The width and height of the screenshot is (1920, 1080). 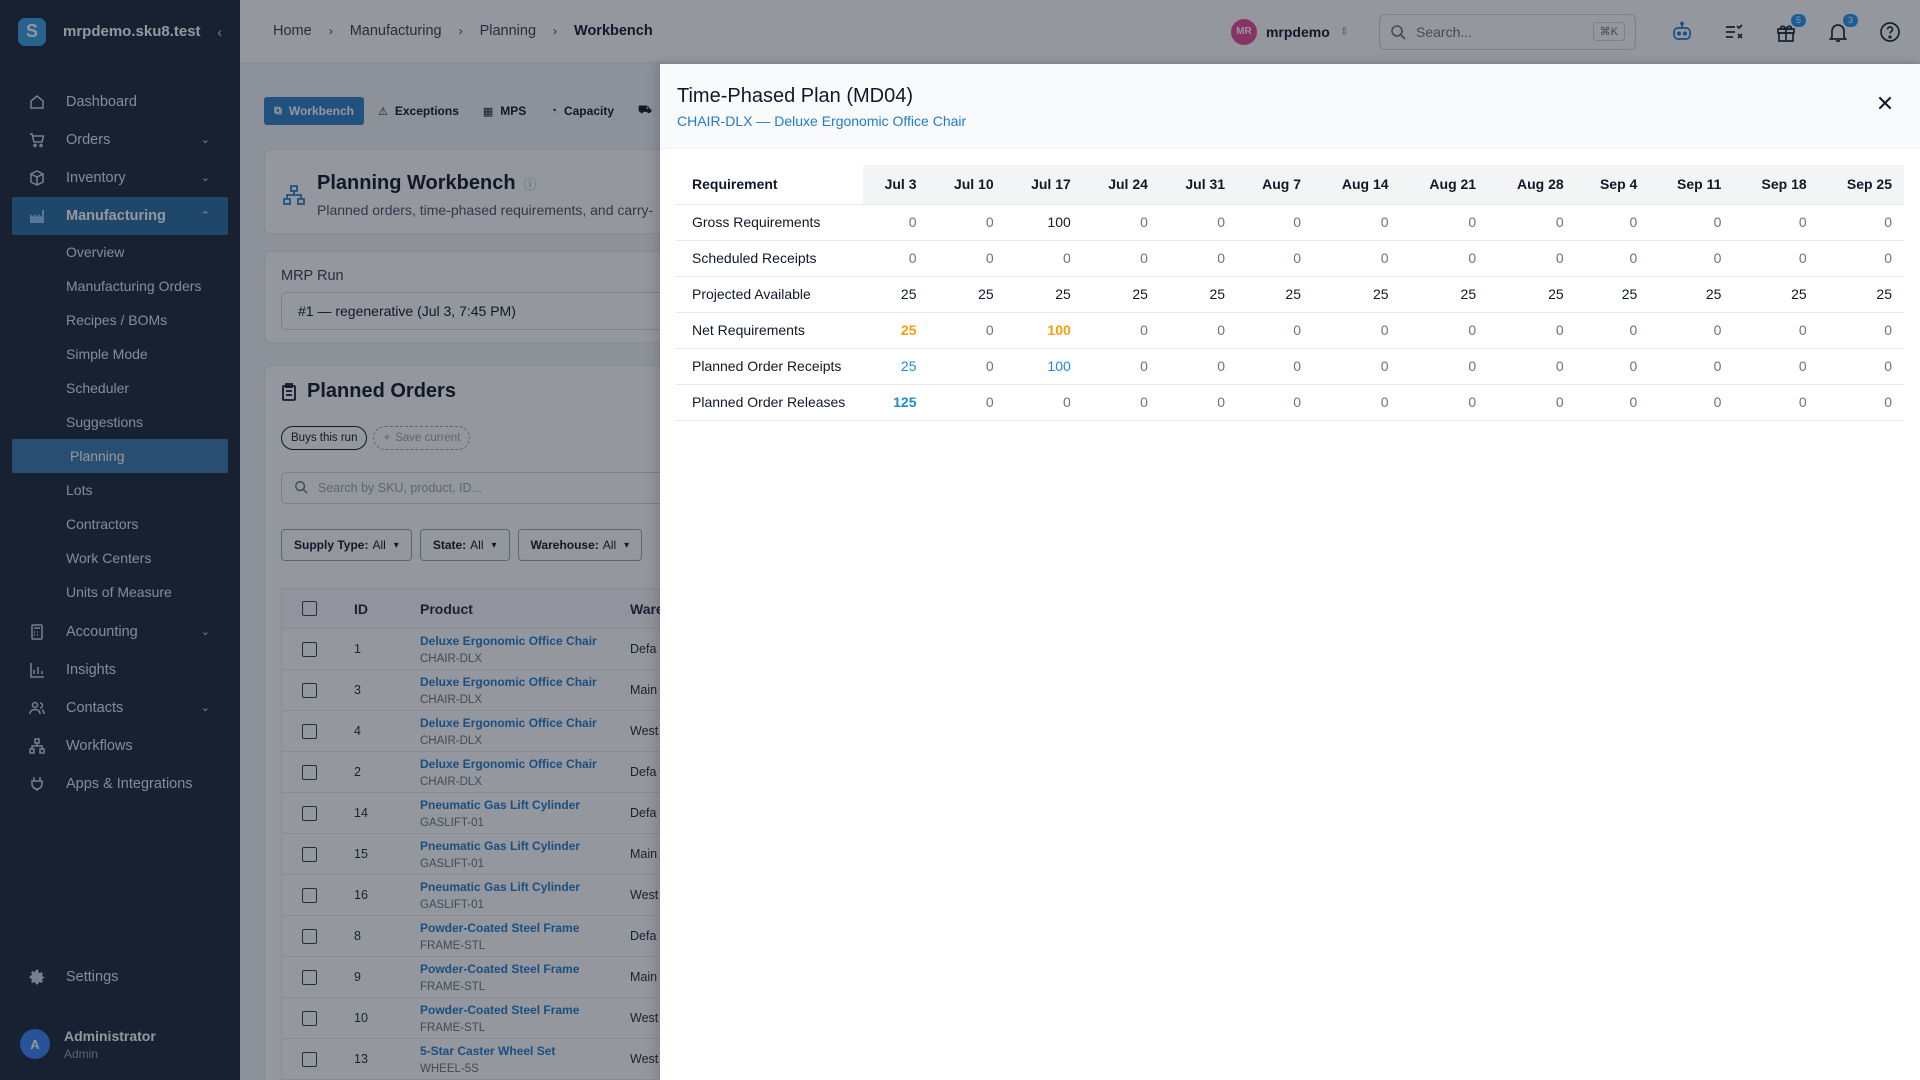 I want to click on table-row: Planned Order Releases 125 0 0 0 0 0 0 0 0 0 0 0 0, so click(x=1290, y=402).